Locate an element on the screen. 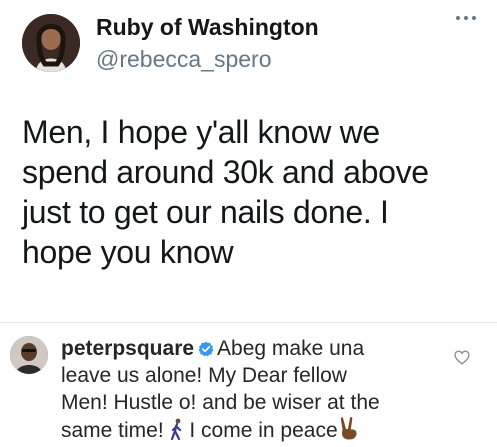  commenter-username: peterpsquare is located at coordinates (127, 348).